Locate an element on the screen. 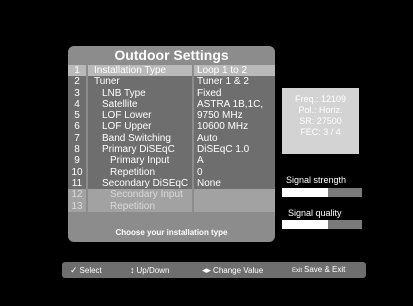 The height and width of the screenshot is (306, 413). setting-label: LOF Lower is located at coordinates (140, 116).